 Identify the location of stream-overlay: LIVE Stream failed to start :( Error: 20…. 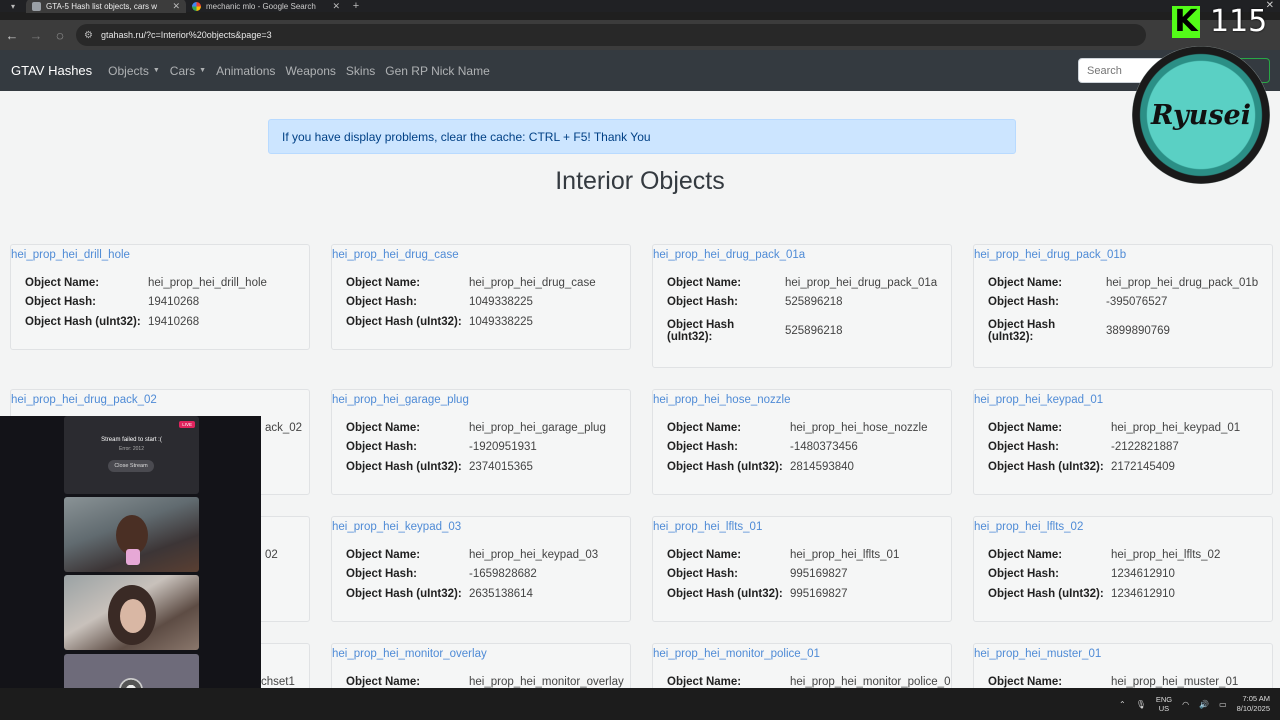
(130, 568).